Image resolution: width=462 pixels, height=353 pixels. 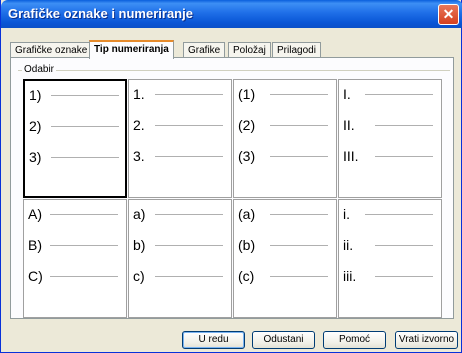 I want to click on option-item-label: (2), so click(x=247, y=125).